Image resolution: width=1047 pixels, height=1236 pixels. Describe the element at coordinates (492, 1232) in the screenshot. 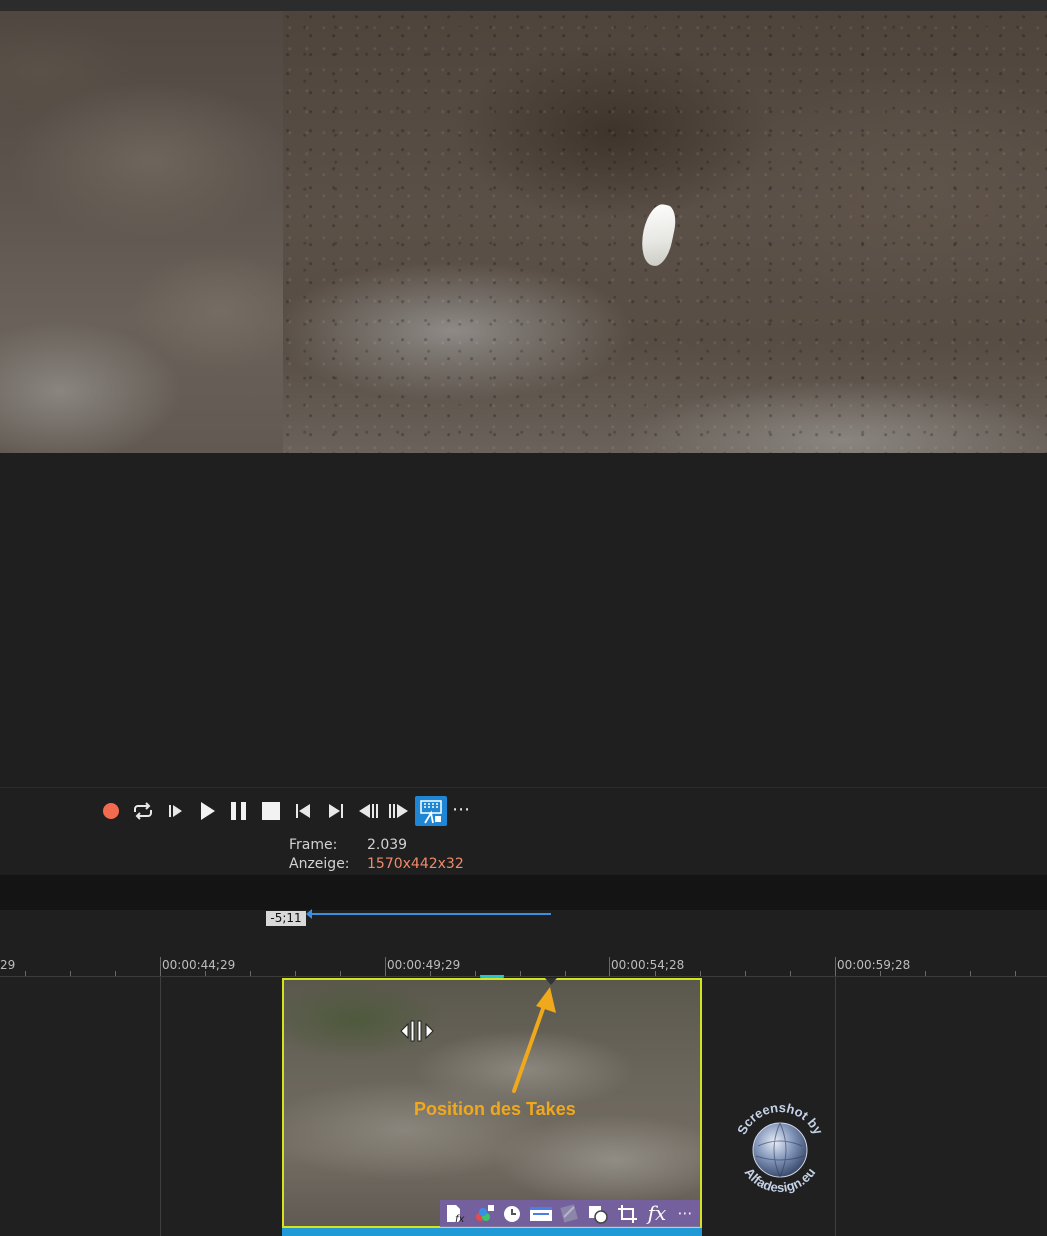

I see `clip-bottom-bar` at that location.